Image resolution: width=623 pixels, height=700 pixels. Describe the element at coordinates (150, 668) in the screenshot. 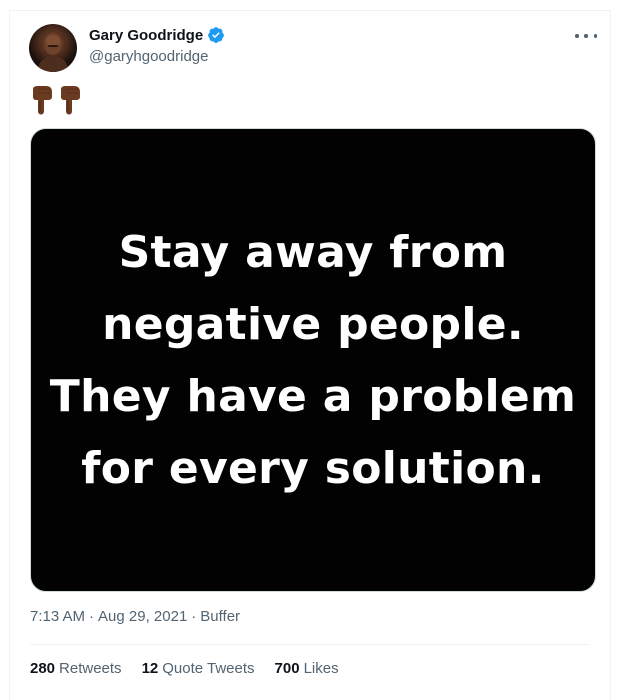

I see `quote-tweets-count: 12` at that location.